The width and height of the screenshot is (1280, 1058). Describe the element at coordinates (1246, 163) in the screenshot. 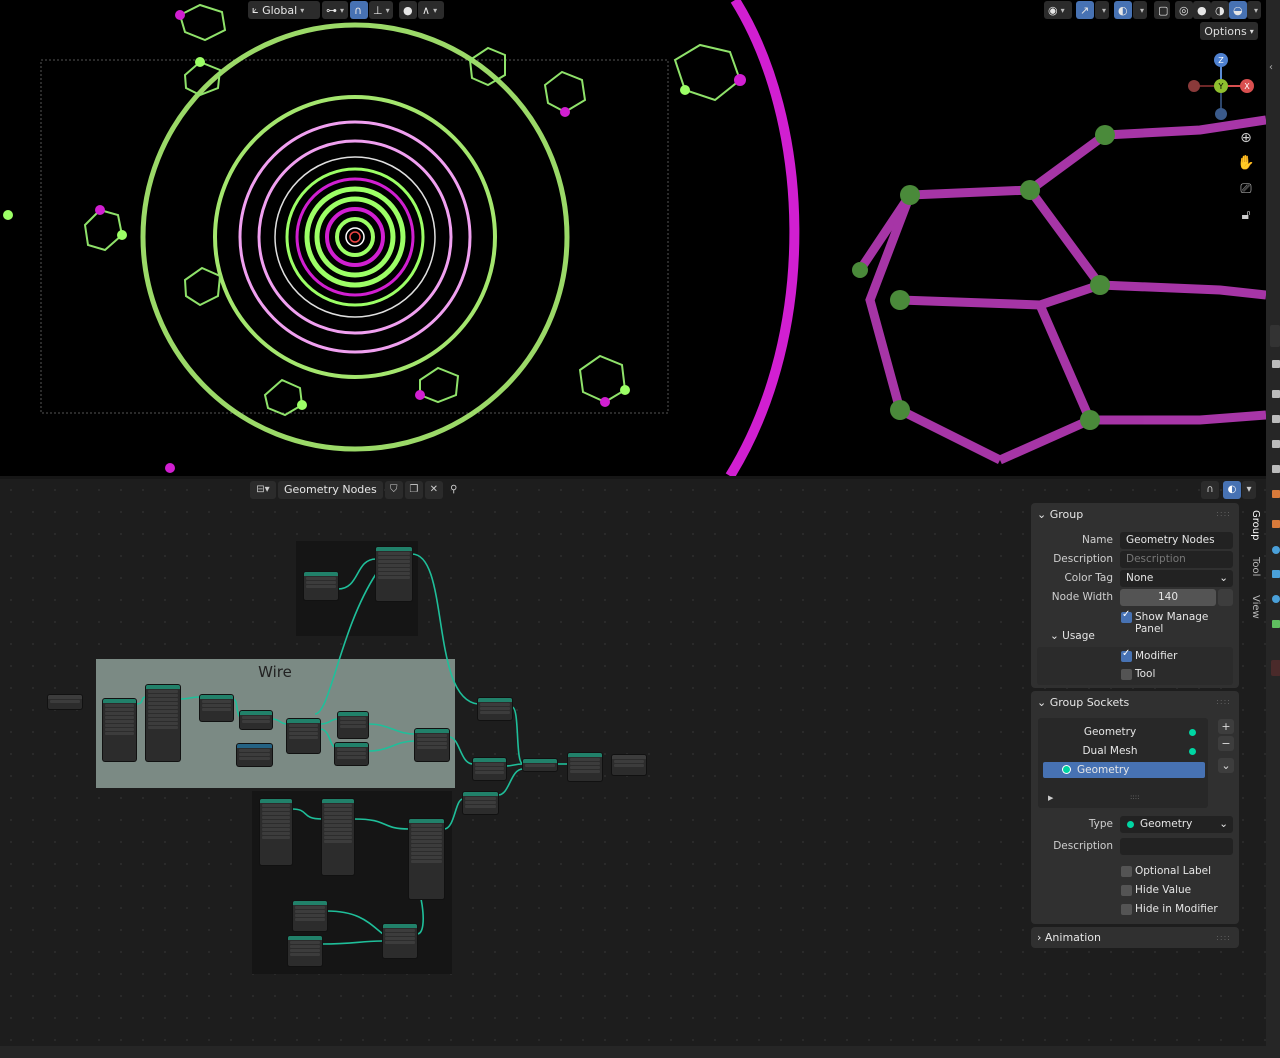

I see `hand-pan-icon: ✋` at that location.